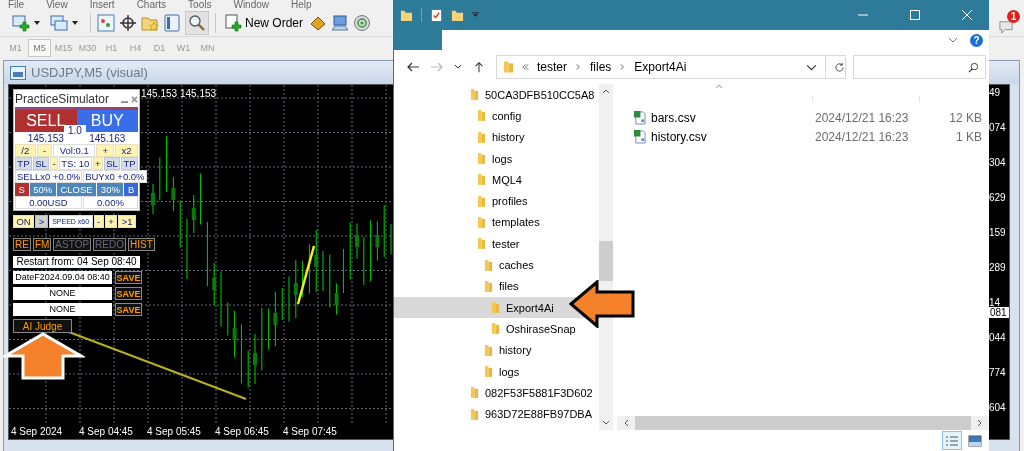 The width and height of the screenshot is (1024, 451). What do you see at coordinates (626, 423) in the screenshot?
I see `scroll-left-icon` at bounding box center [626, 423].